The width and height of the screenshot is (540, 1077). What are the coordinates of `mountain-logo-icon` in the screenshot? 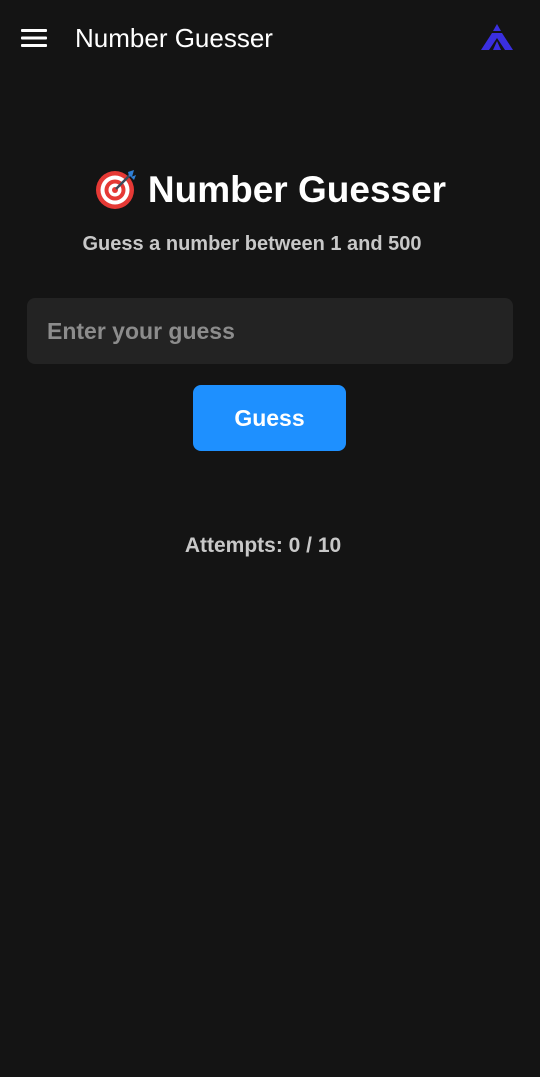 It's located at (497, 37).